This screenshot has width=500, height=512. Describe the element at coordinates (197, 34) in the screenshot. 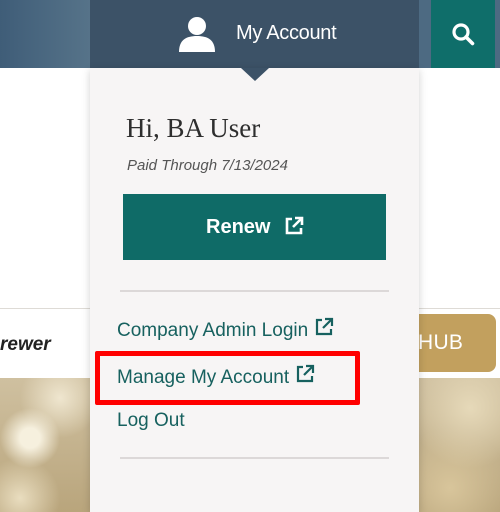

I see `user-icon` at that location.